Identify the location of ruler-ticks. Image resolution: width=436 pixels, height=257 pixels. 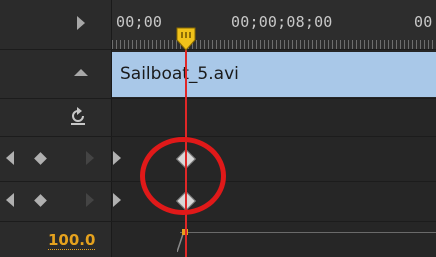
(274, 44).